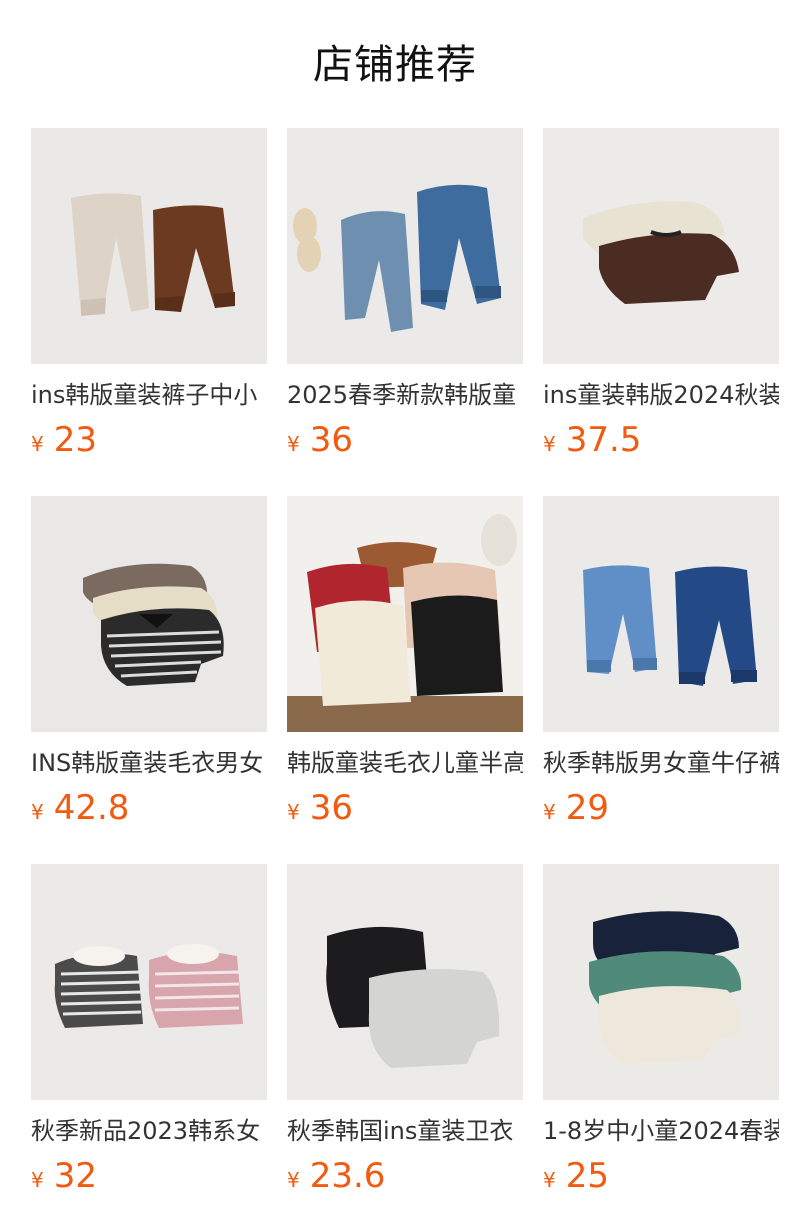  I want to click on product-card: 2025春季新款韩版童 ¥36, so click(405, 294).